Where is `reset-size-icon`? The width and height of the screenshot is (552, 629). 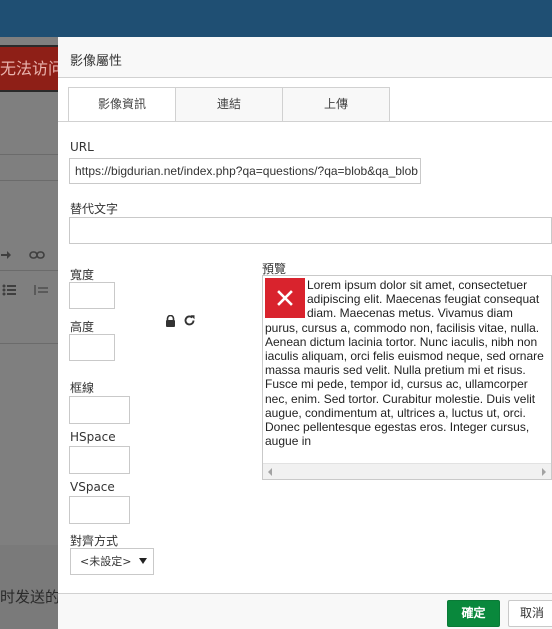 reset-size-icon is located at coordinates (189, 320).